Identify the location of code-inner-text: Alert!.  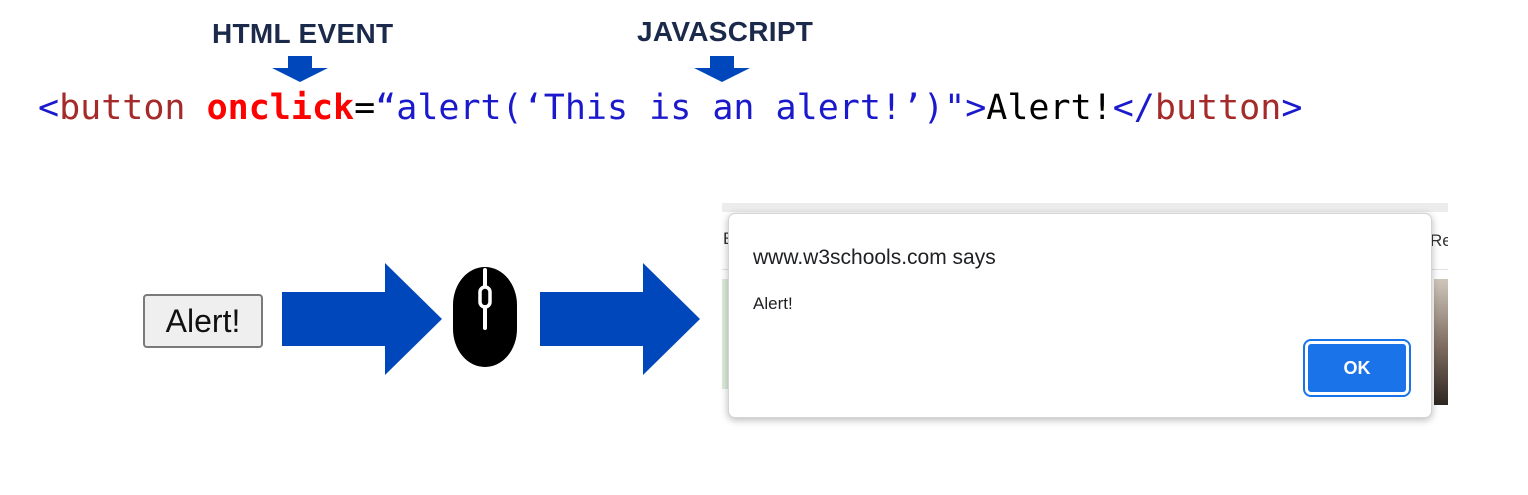
(1049, 108).